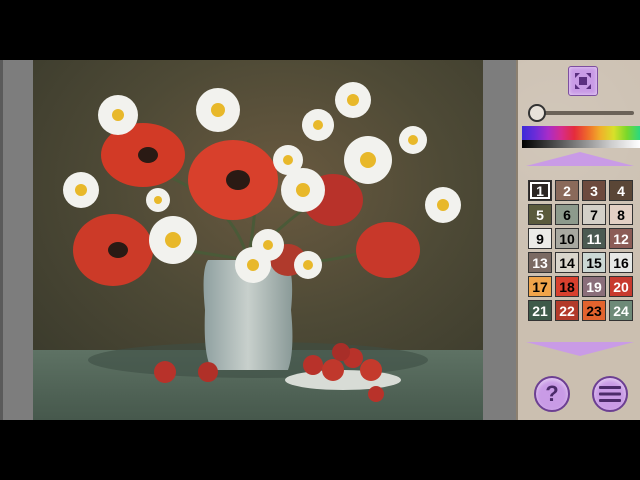  I want to click on palette-swatch-22: 22, so click(567, 310).